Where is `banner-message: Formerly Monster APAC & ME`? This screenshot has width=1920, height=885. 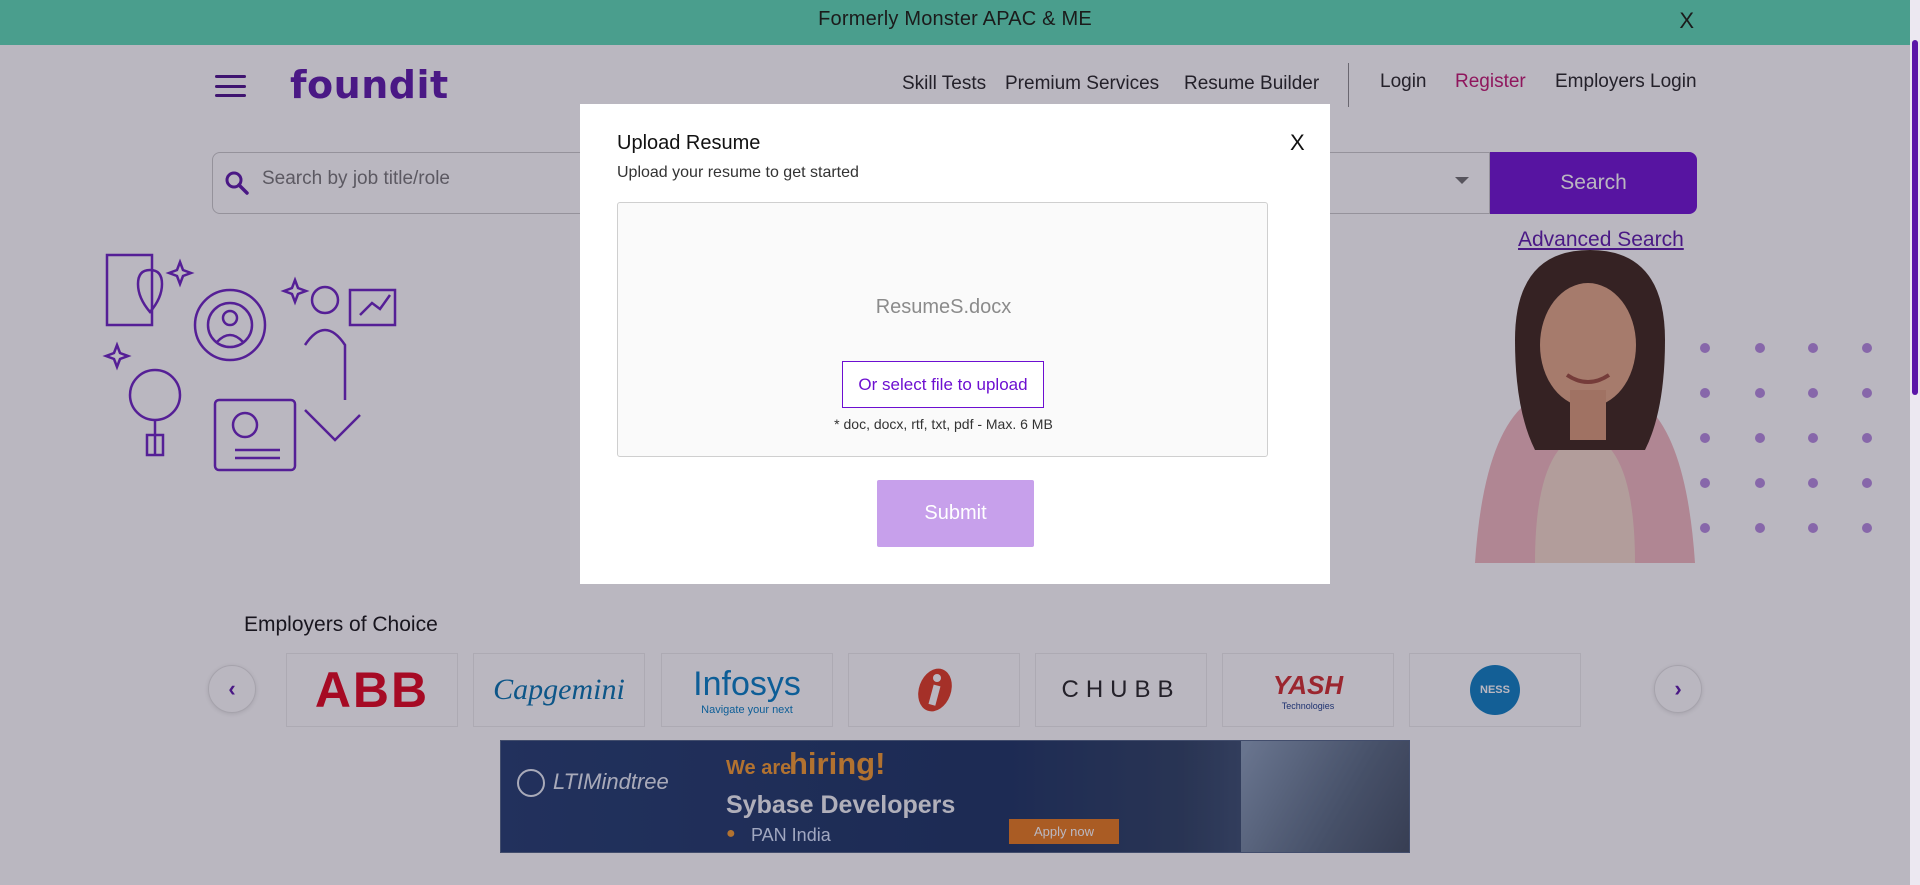 banner-message: Formerly Monster APAC & ME is located at coordinates (955, 19).